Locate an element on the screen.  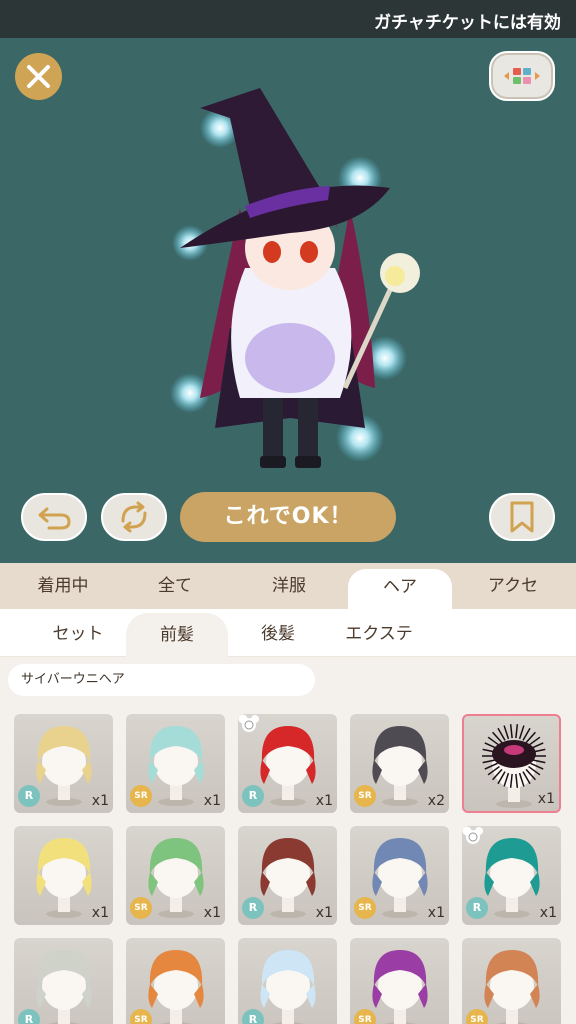
bookmark-button is located at coordinates (522, 517).